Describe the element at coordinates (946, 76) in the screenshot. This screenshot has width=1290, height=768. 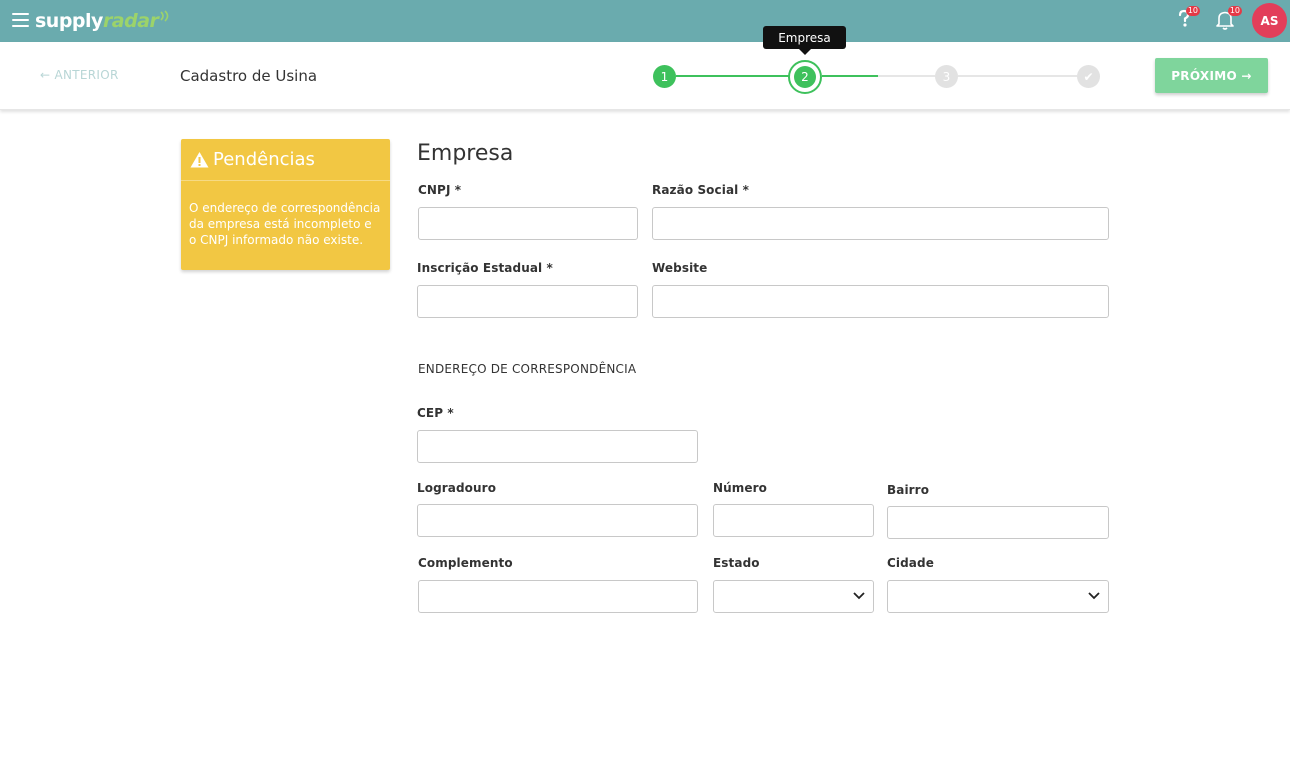
I see `step-3: 3` at that location.